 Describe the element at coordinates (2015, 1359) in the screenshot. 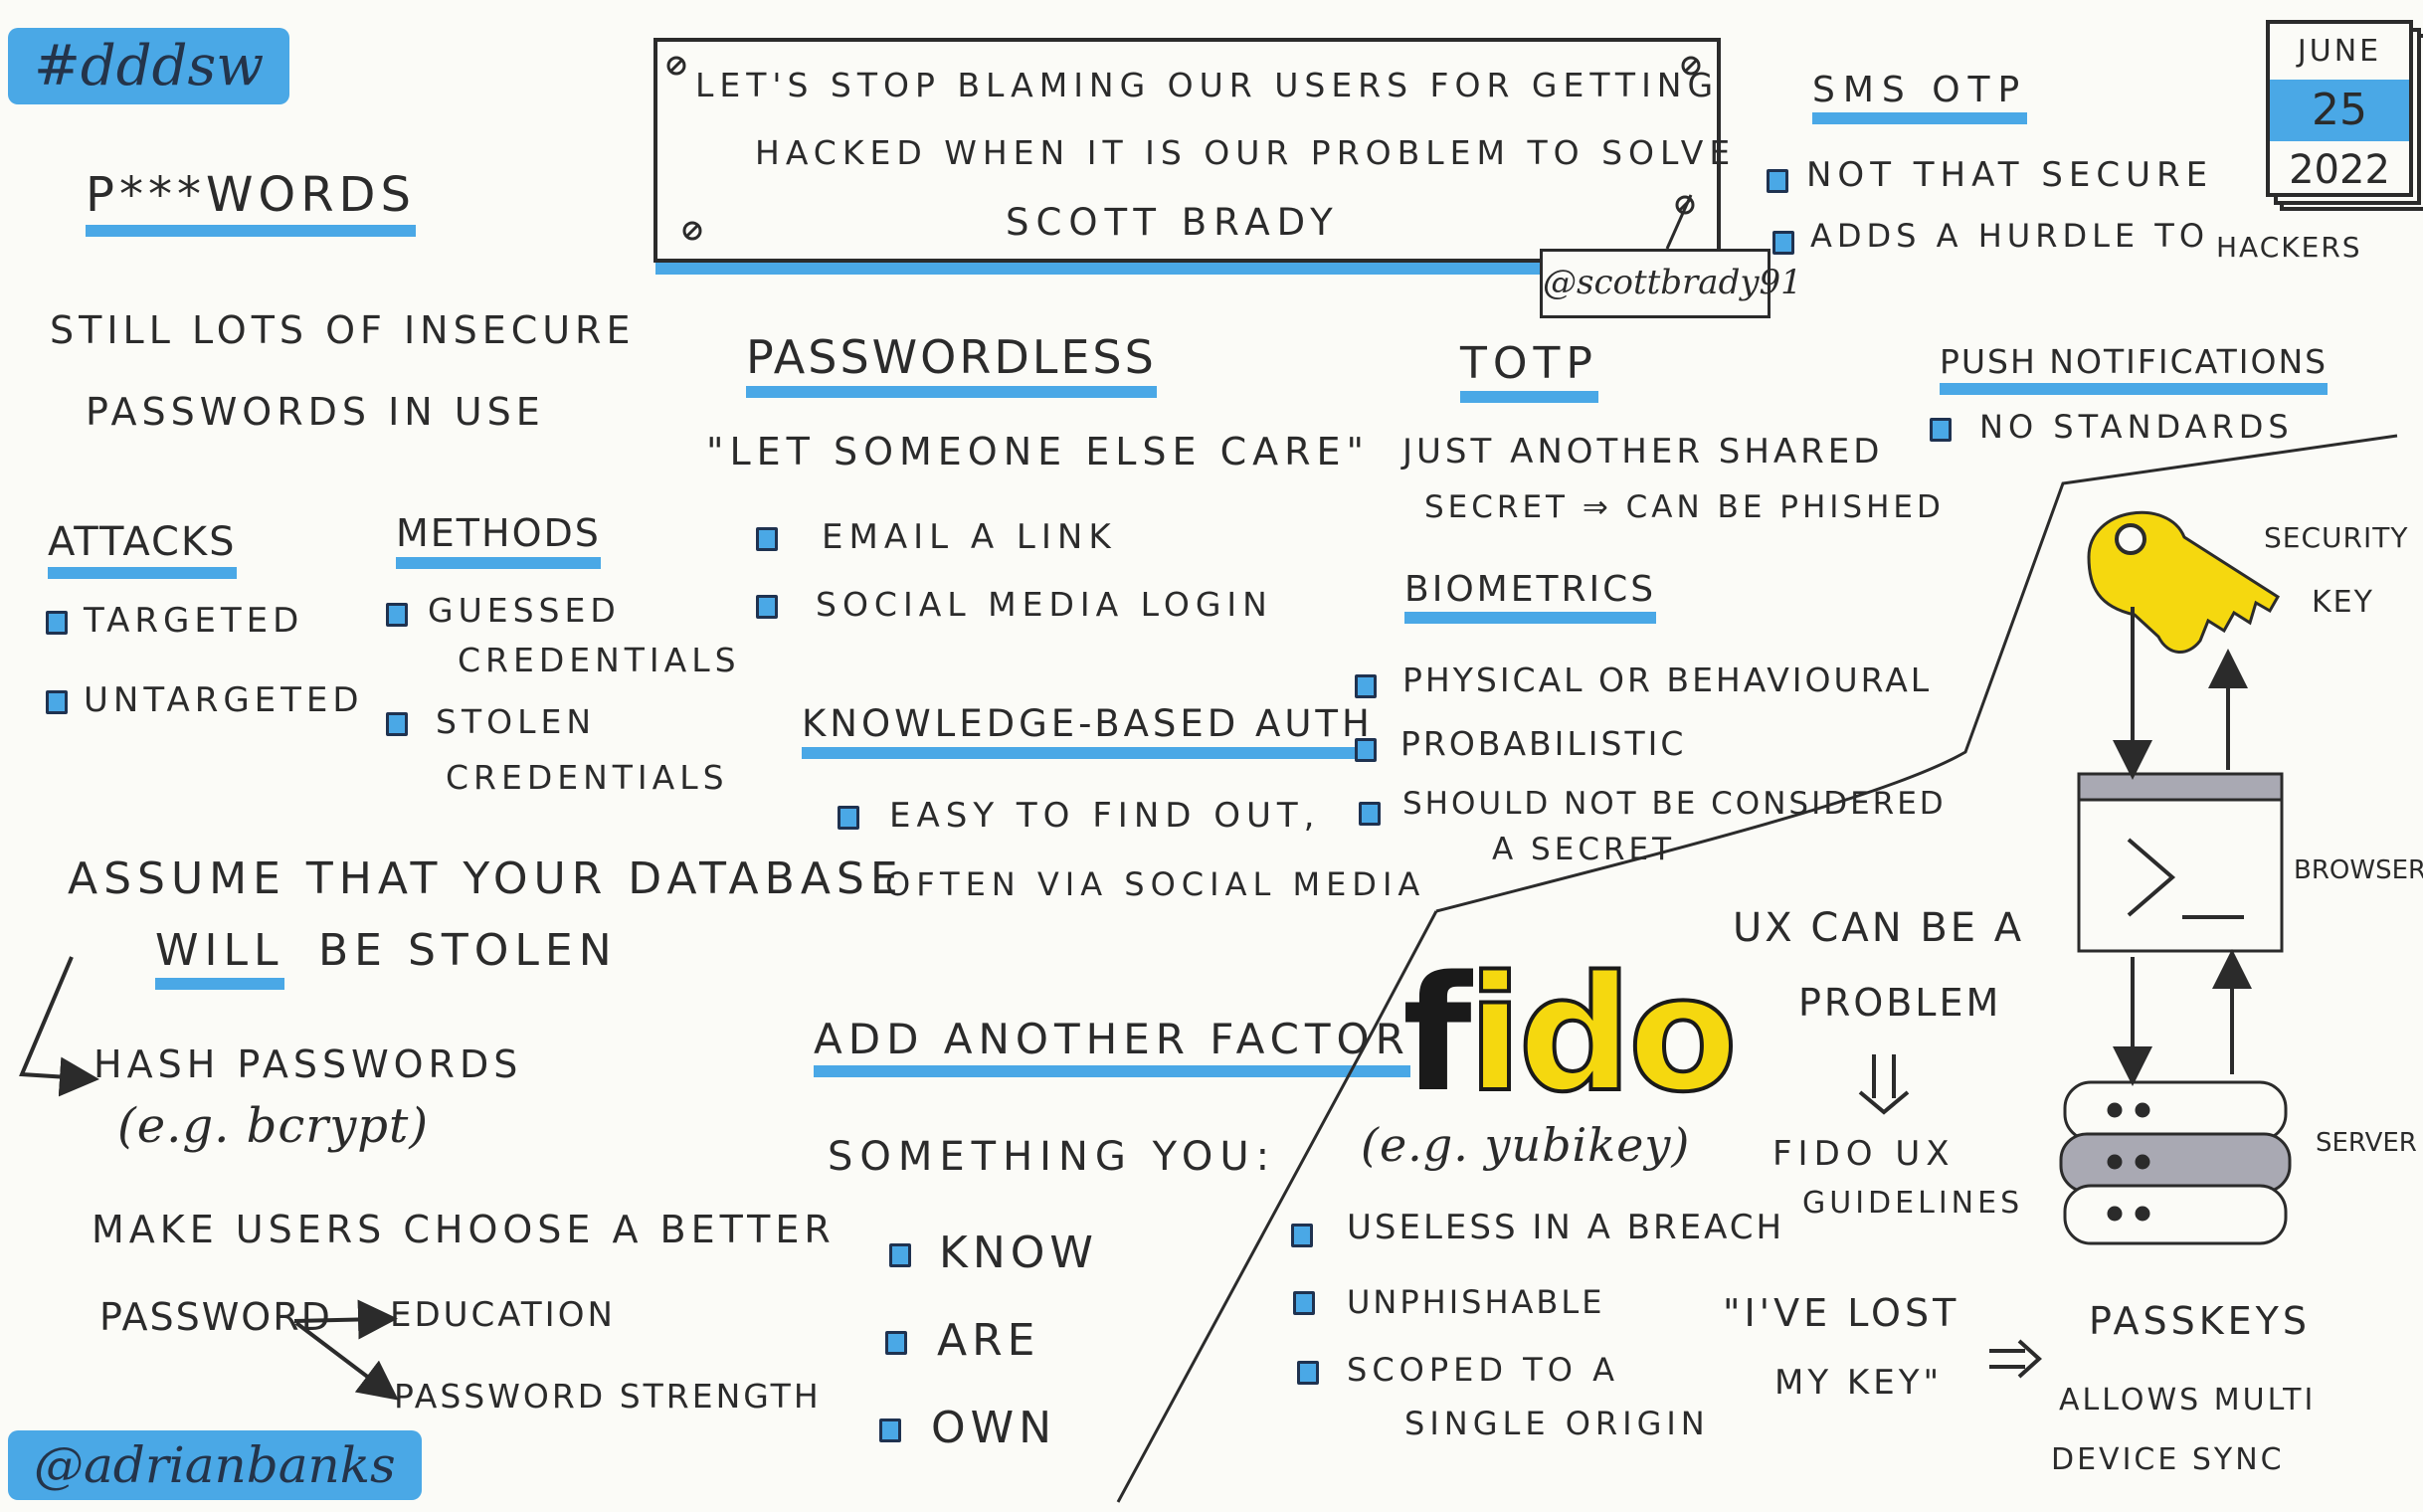

I see `double-right-arrow-icon` at that location.